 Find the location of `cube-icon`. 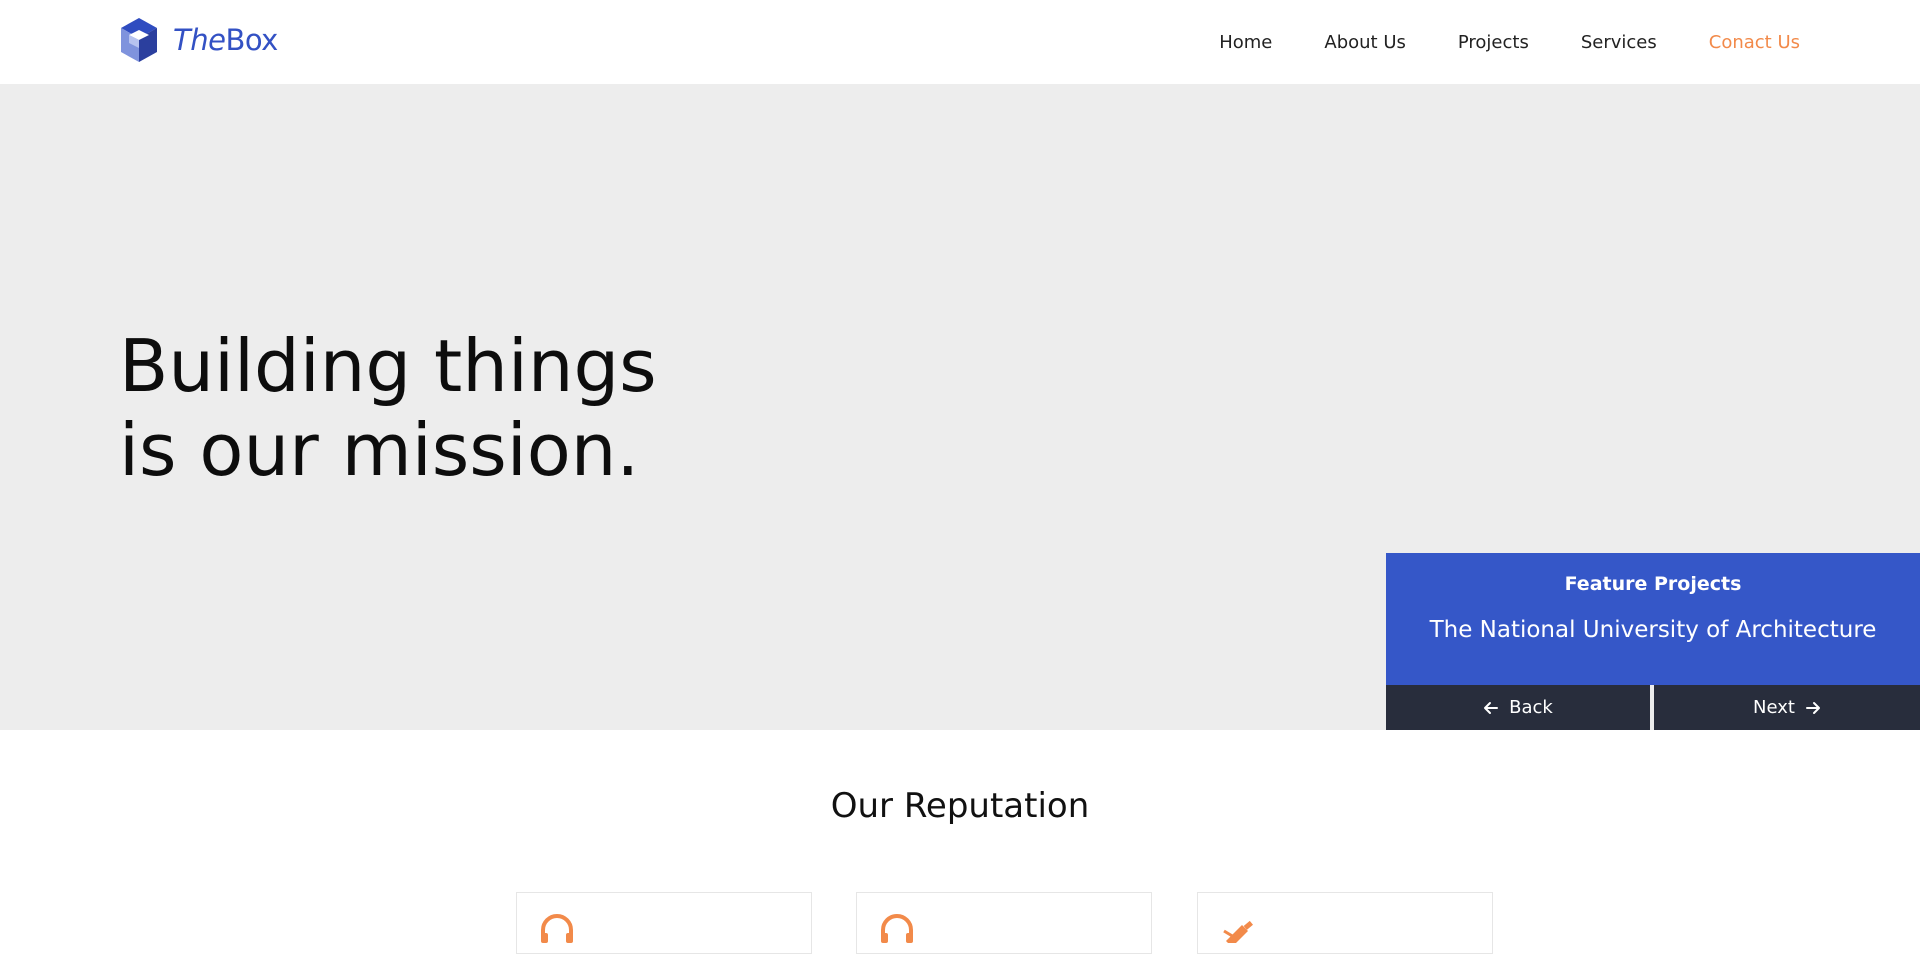

cube-icon is located at coordinates (139, 40).